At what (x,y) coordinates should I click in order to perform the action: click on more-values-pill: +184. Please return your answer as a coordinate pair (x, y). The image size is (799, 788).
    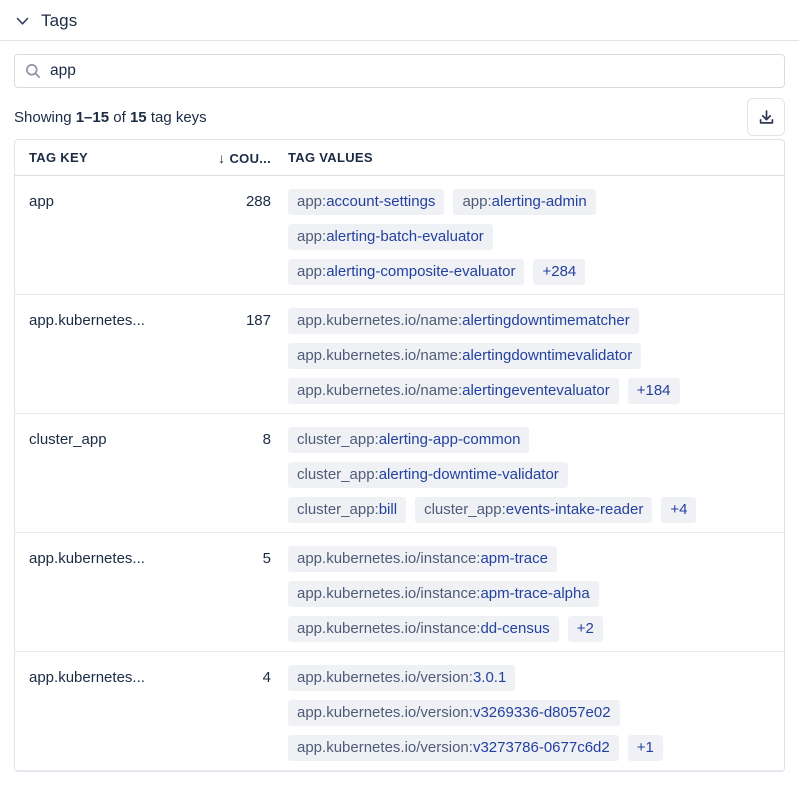
    Looking at the image, I should click on (653, 391).